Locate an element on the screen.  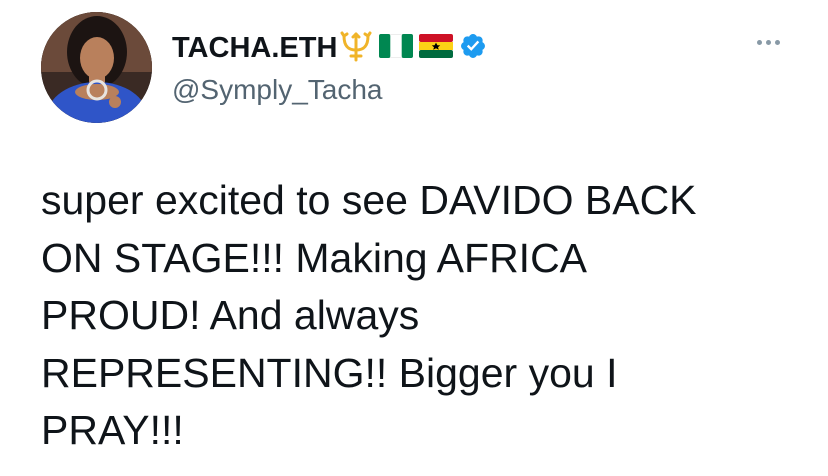
avatar-image is located at coordinates (96, 67).